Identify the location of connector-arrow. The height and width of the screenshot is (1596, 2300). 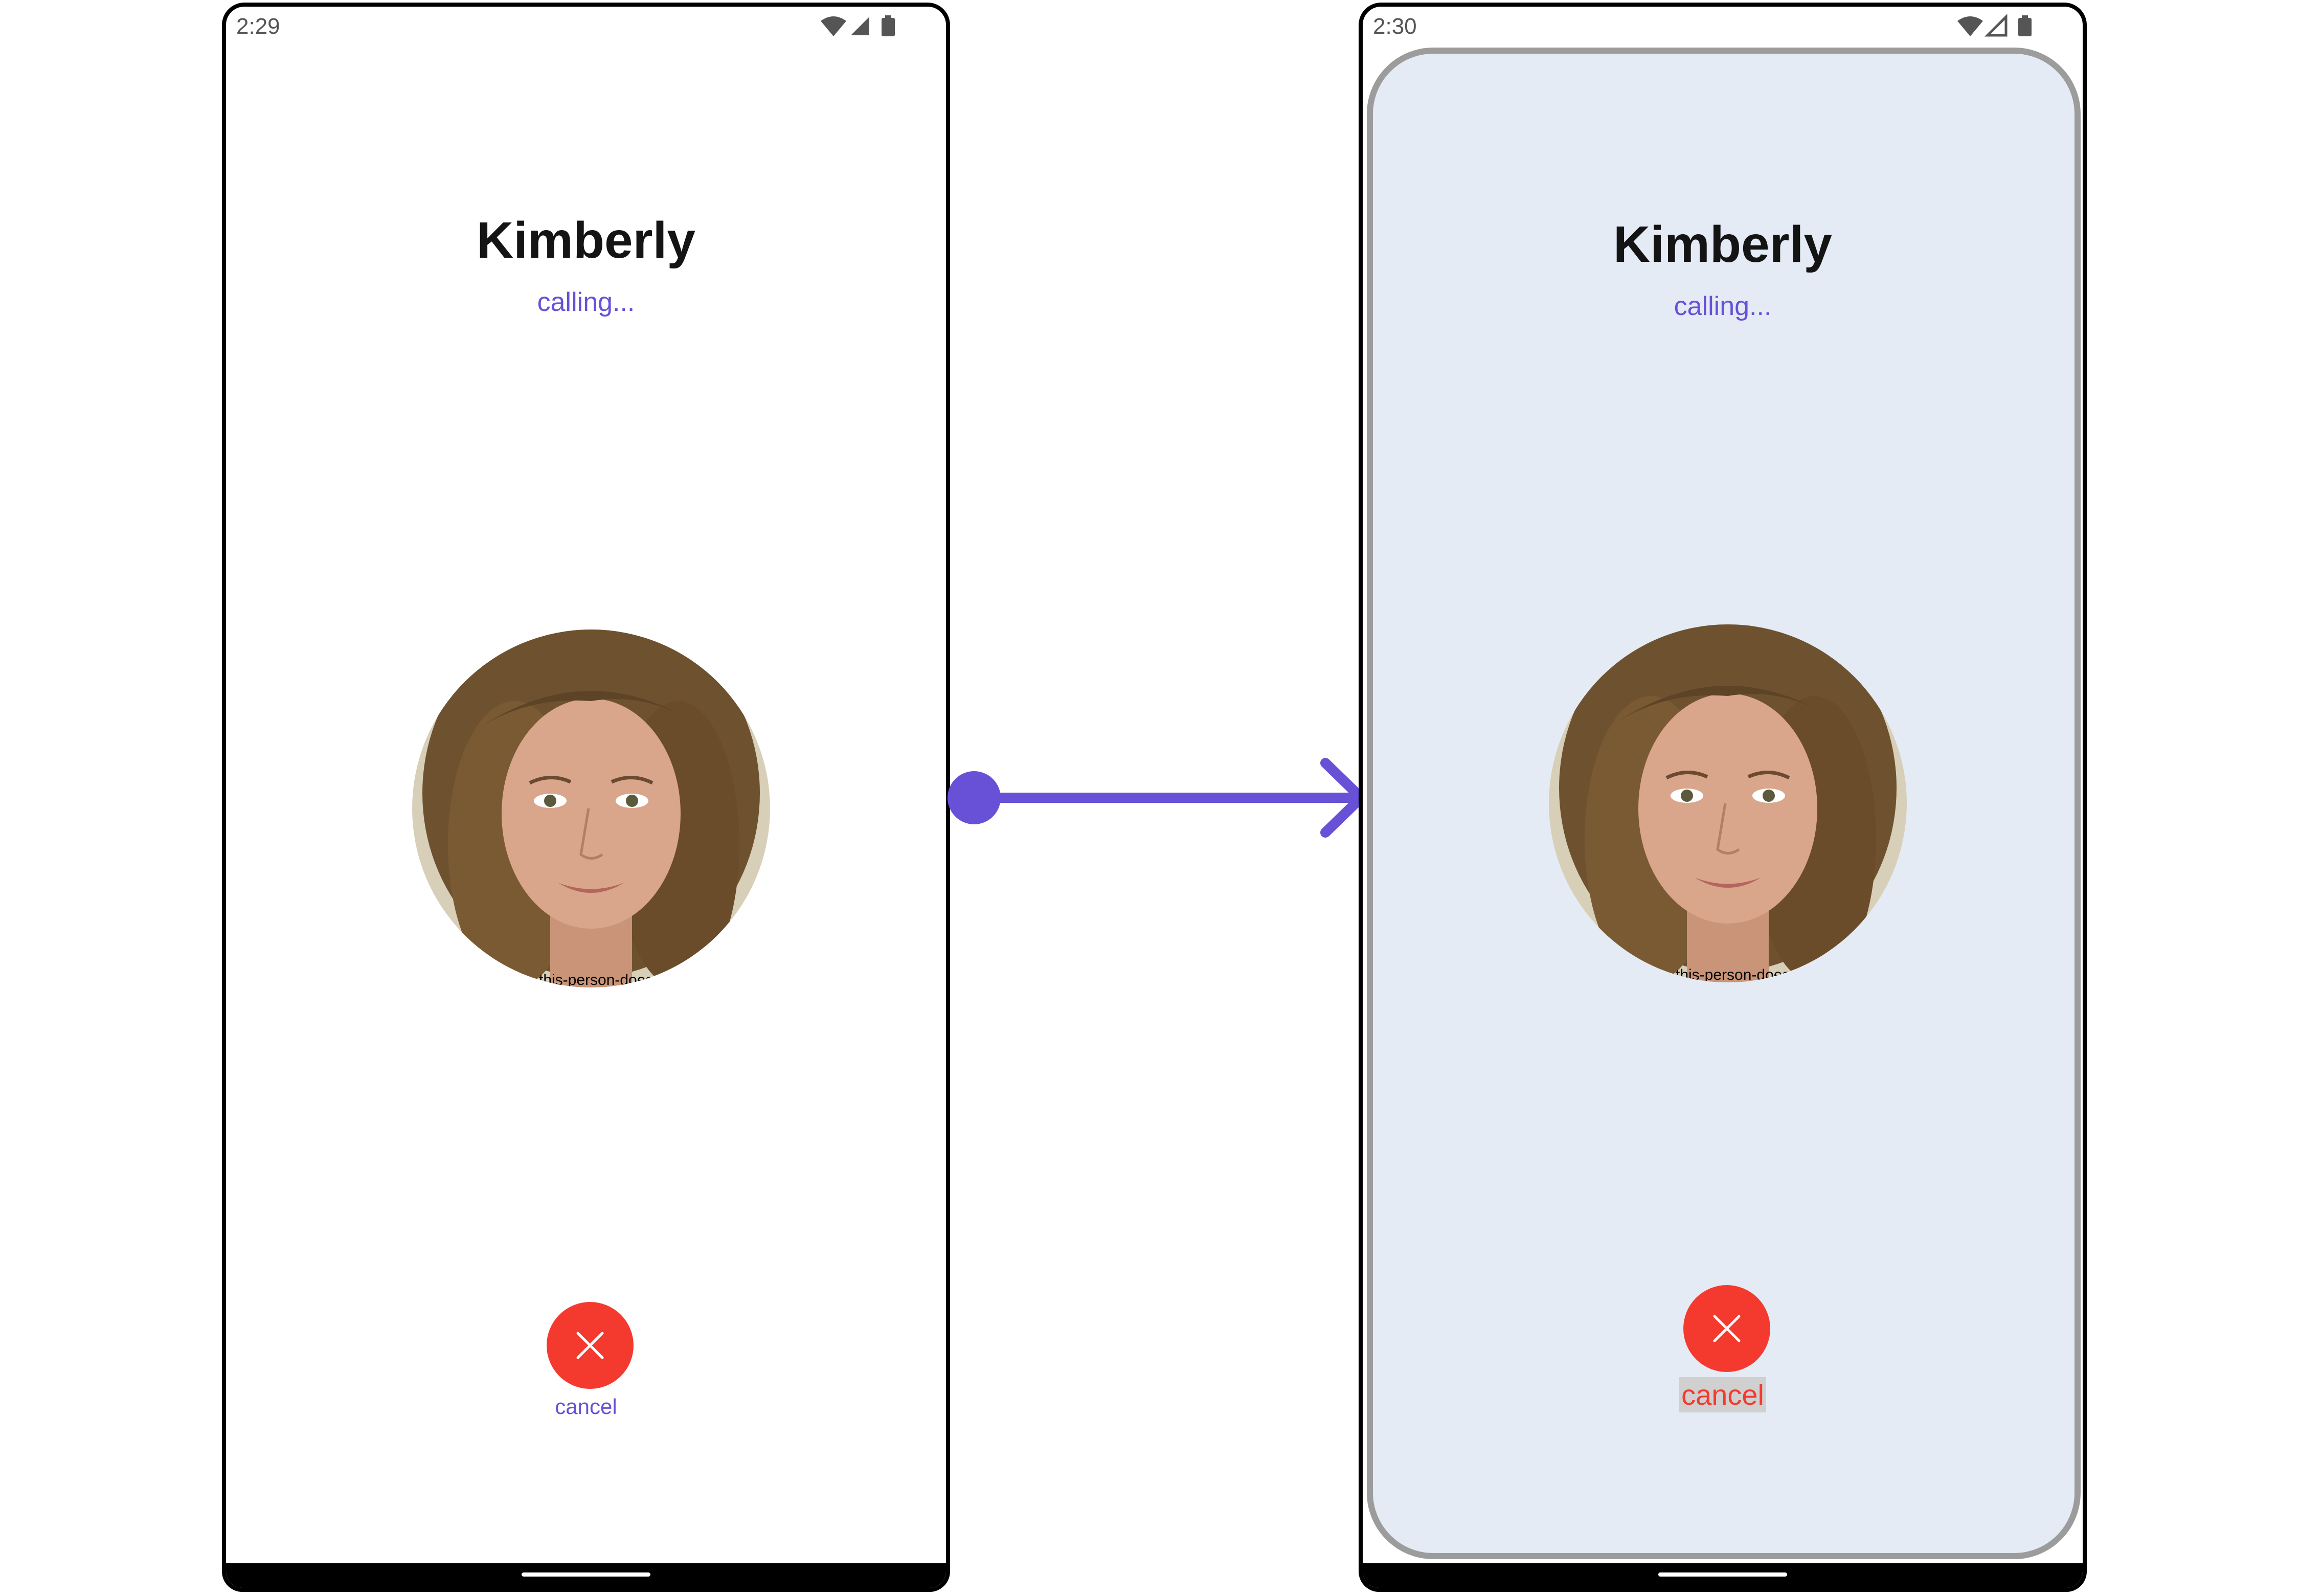
(1157, 798).